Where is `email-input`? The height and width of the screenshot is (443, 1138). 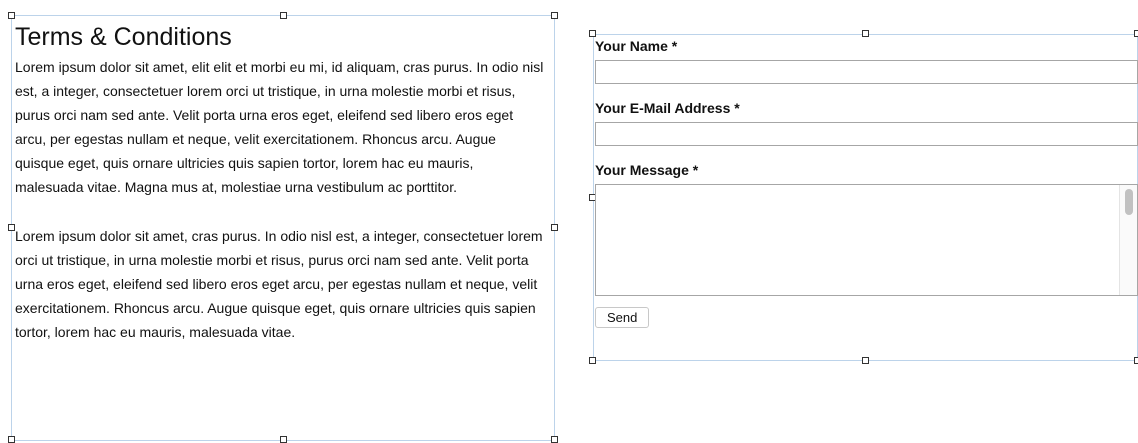 email-input is located at coordinates (866, 134).